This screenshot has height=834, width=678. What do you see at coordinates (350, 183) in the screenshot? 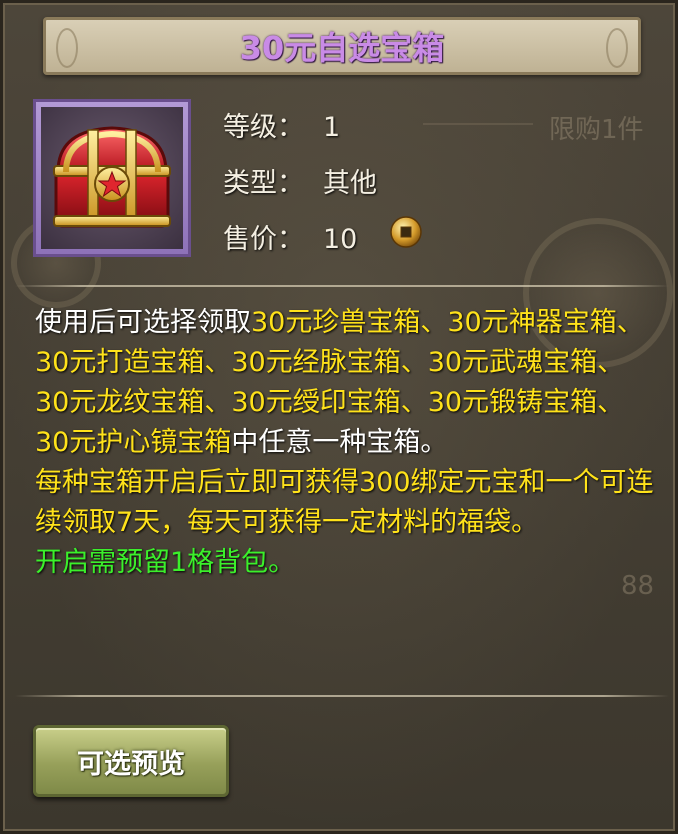
I see `type-value: 其他` at bounding box center [350, 183].